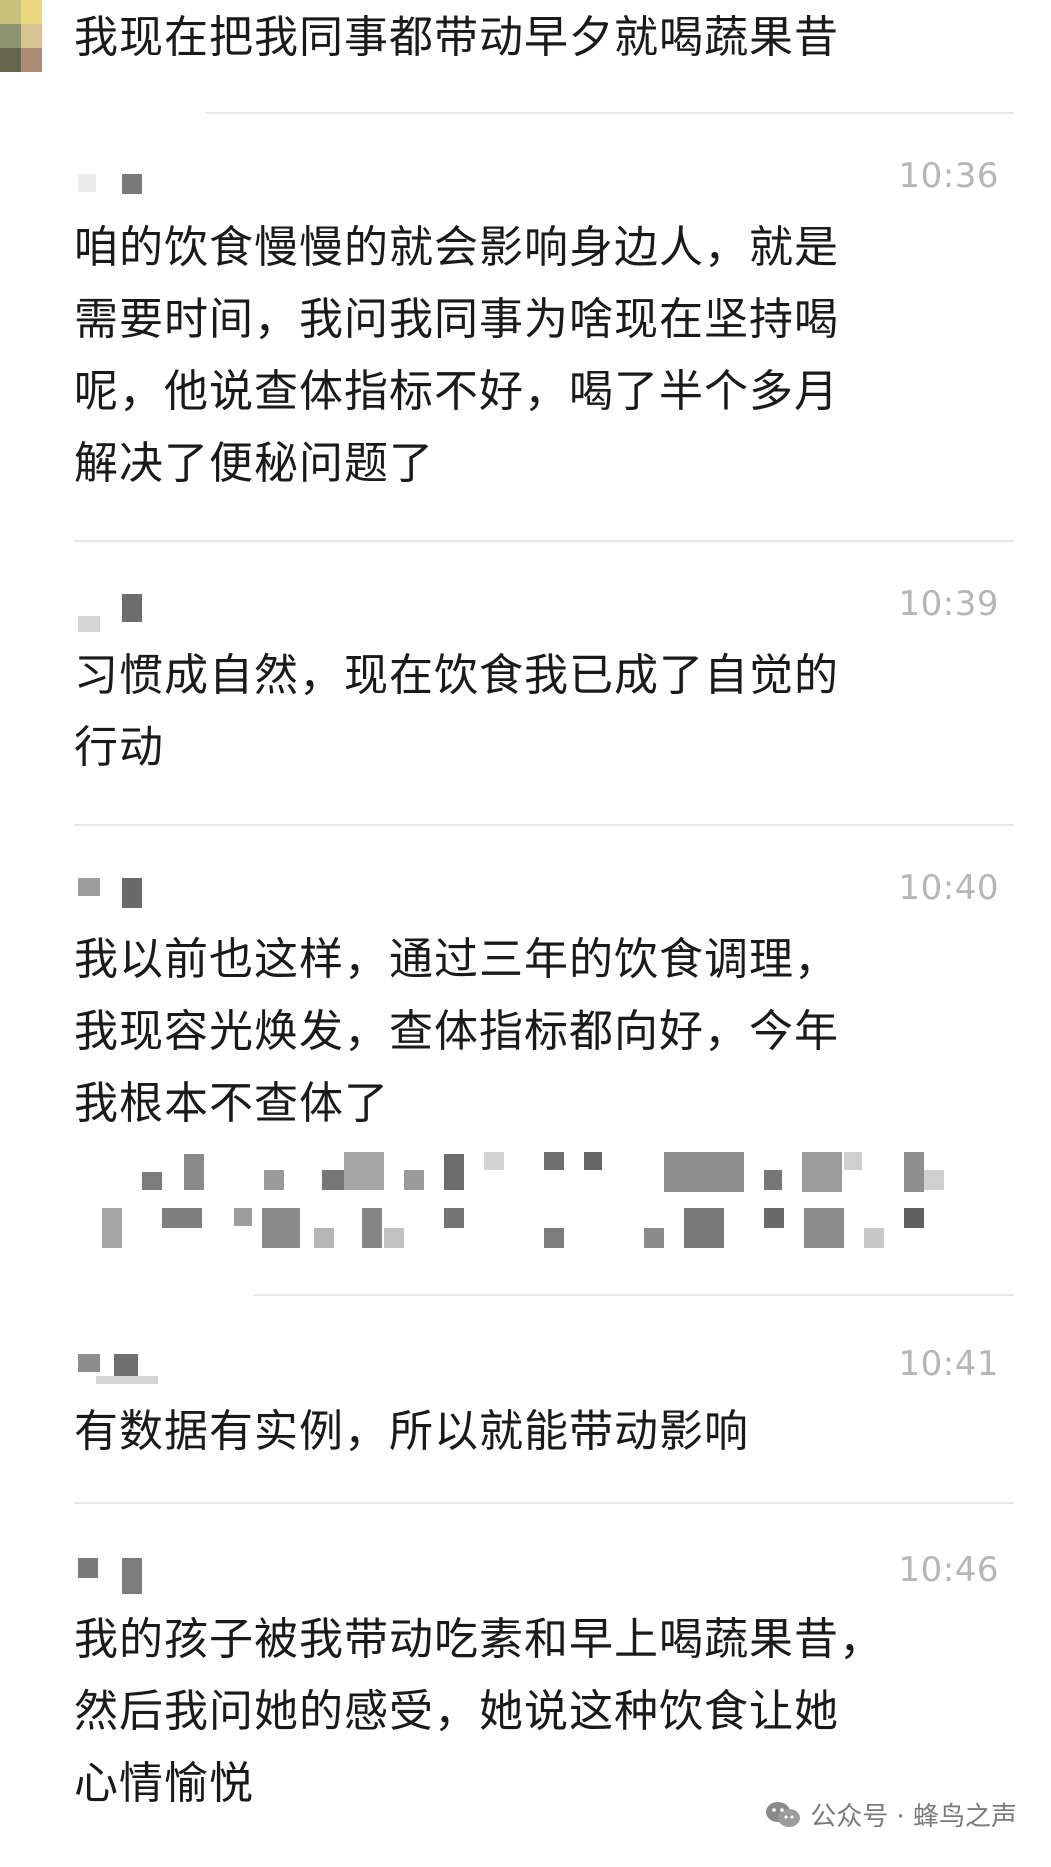  I want to click on message-time: 10:41, so click(948, 1364).